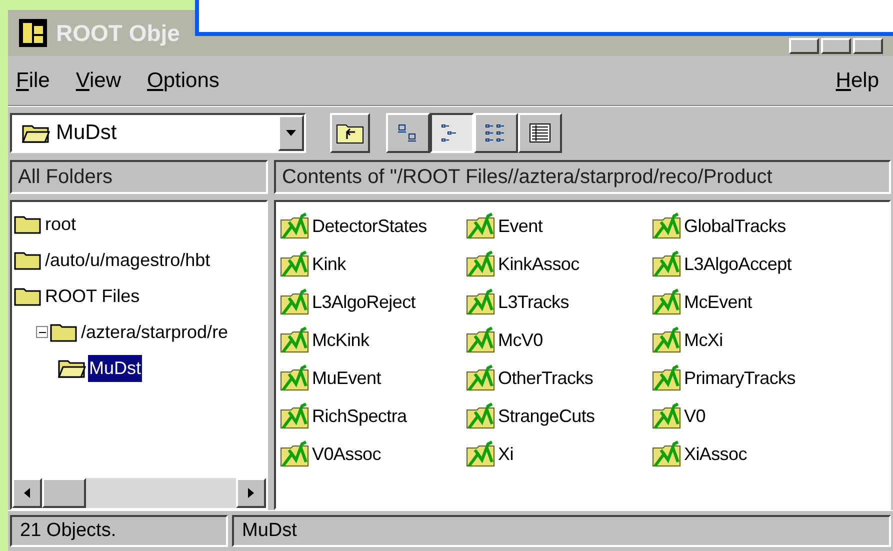  What do you see at coordinates (540, 133) in the screenshot?
I see `details-view-icon` at bounding box center [540, 133].